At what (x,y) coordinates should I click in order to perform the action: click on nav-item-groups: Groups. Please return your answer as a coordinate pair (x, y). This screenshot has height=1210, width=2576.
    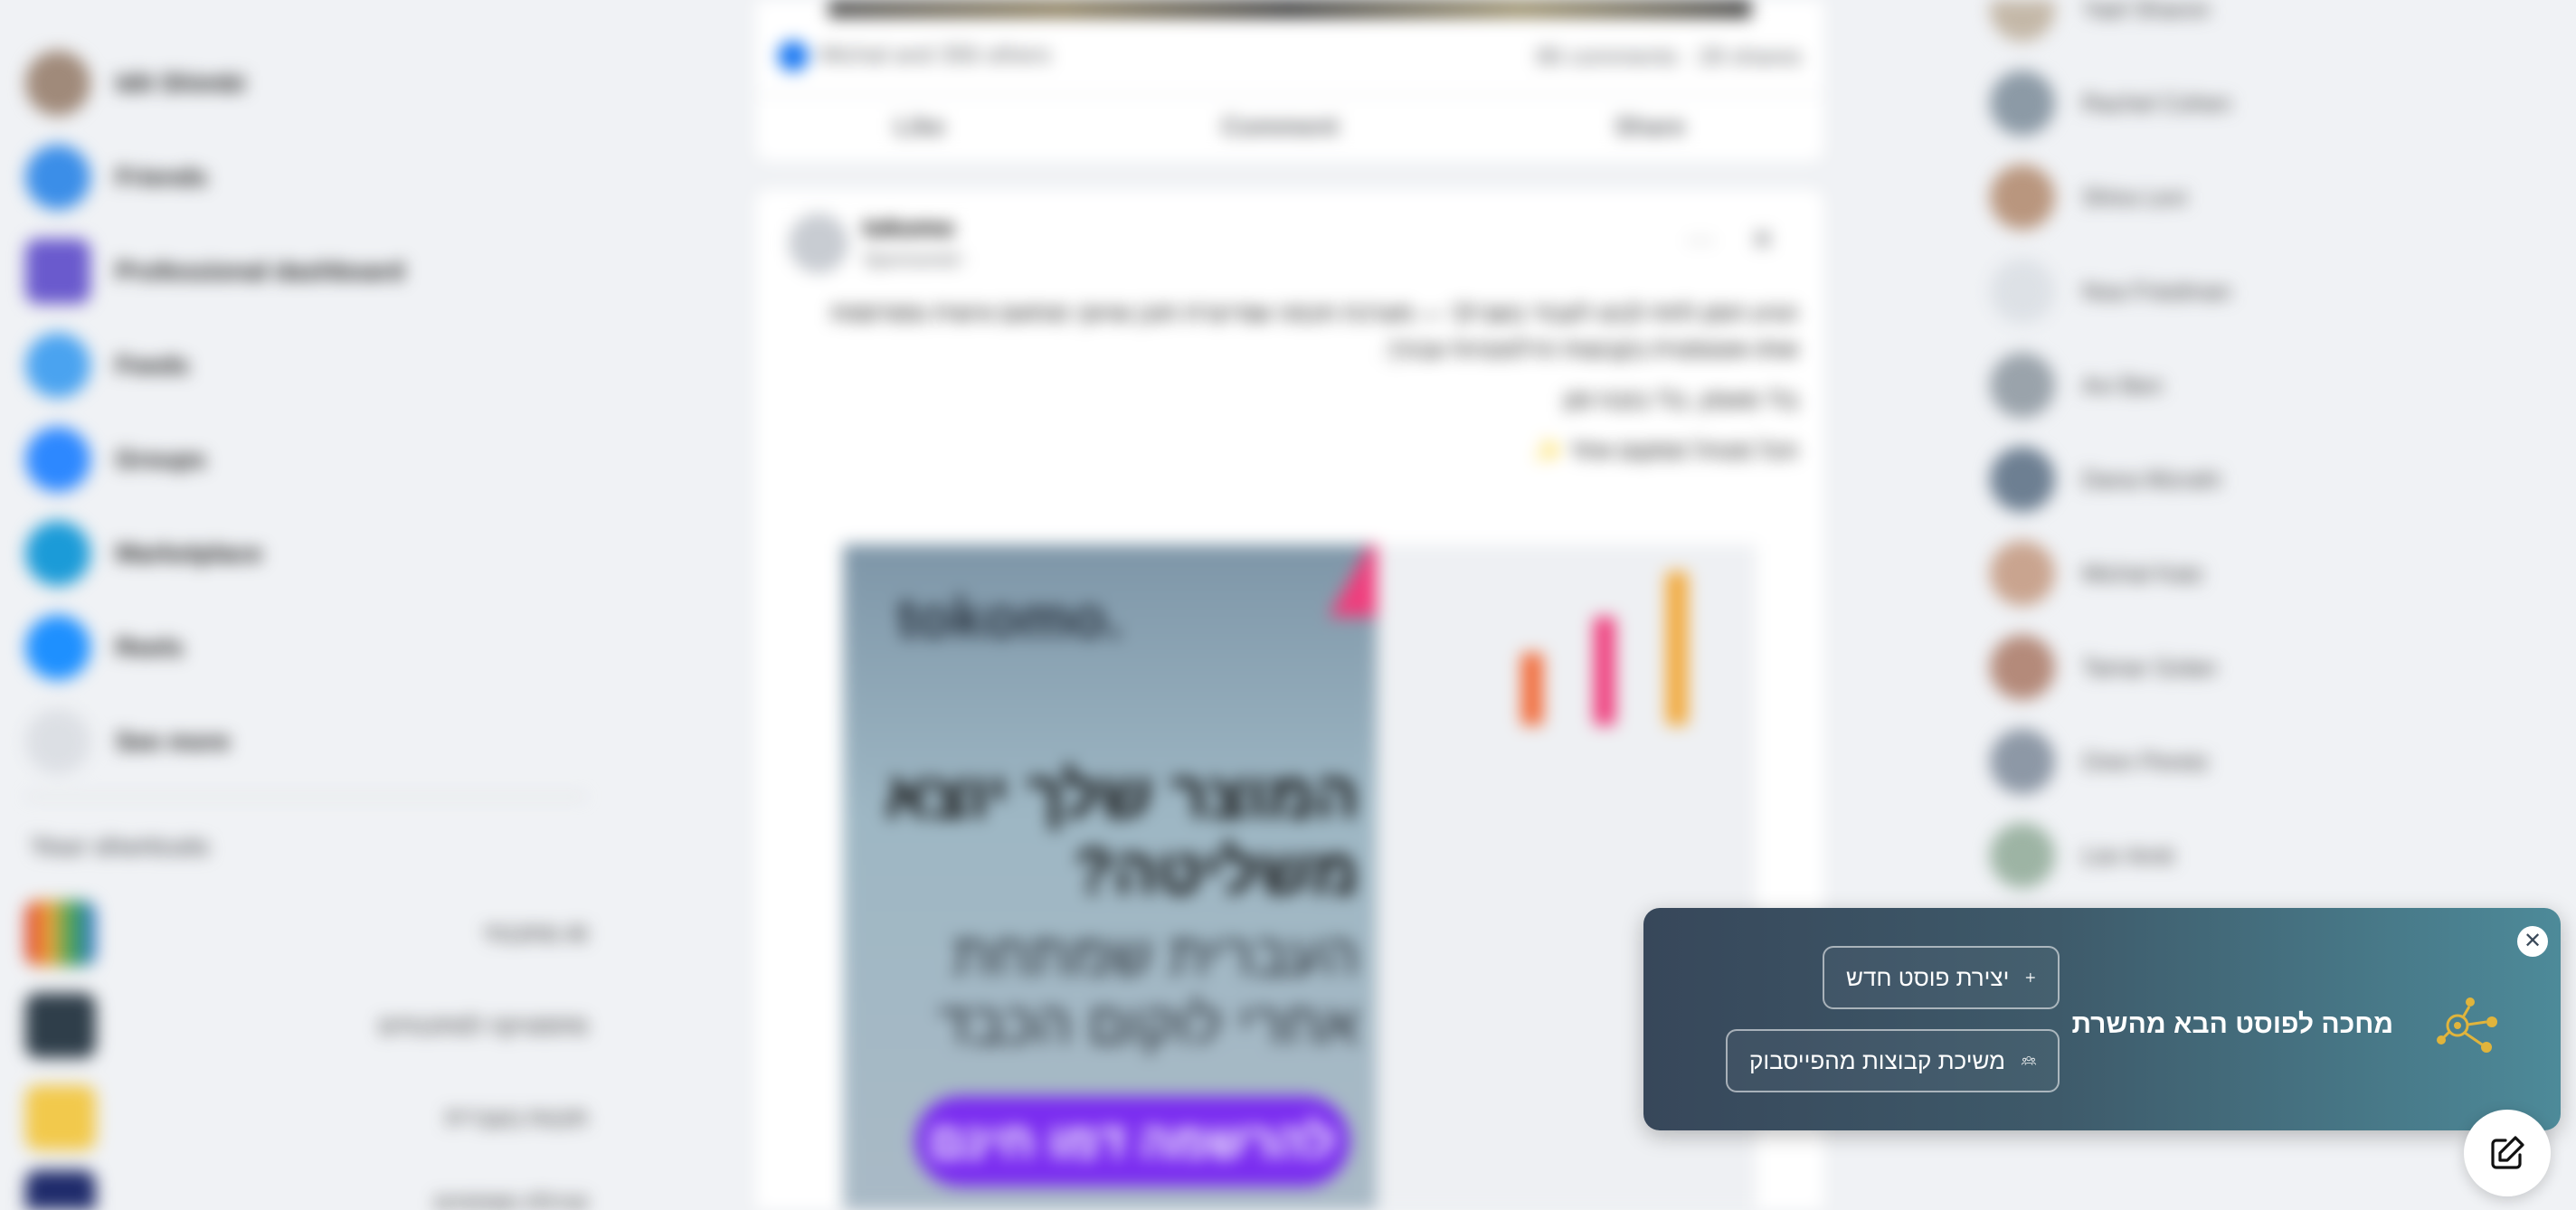
    Looking at the image, I should click on (305, 459).